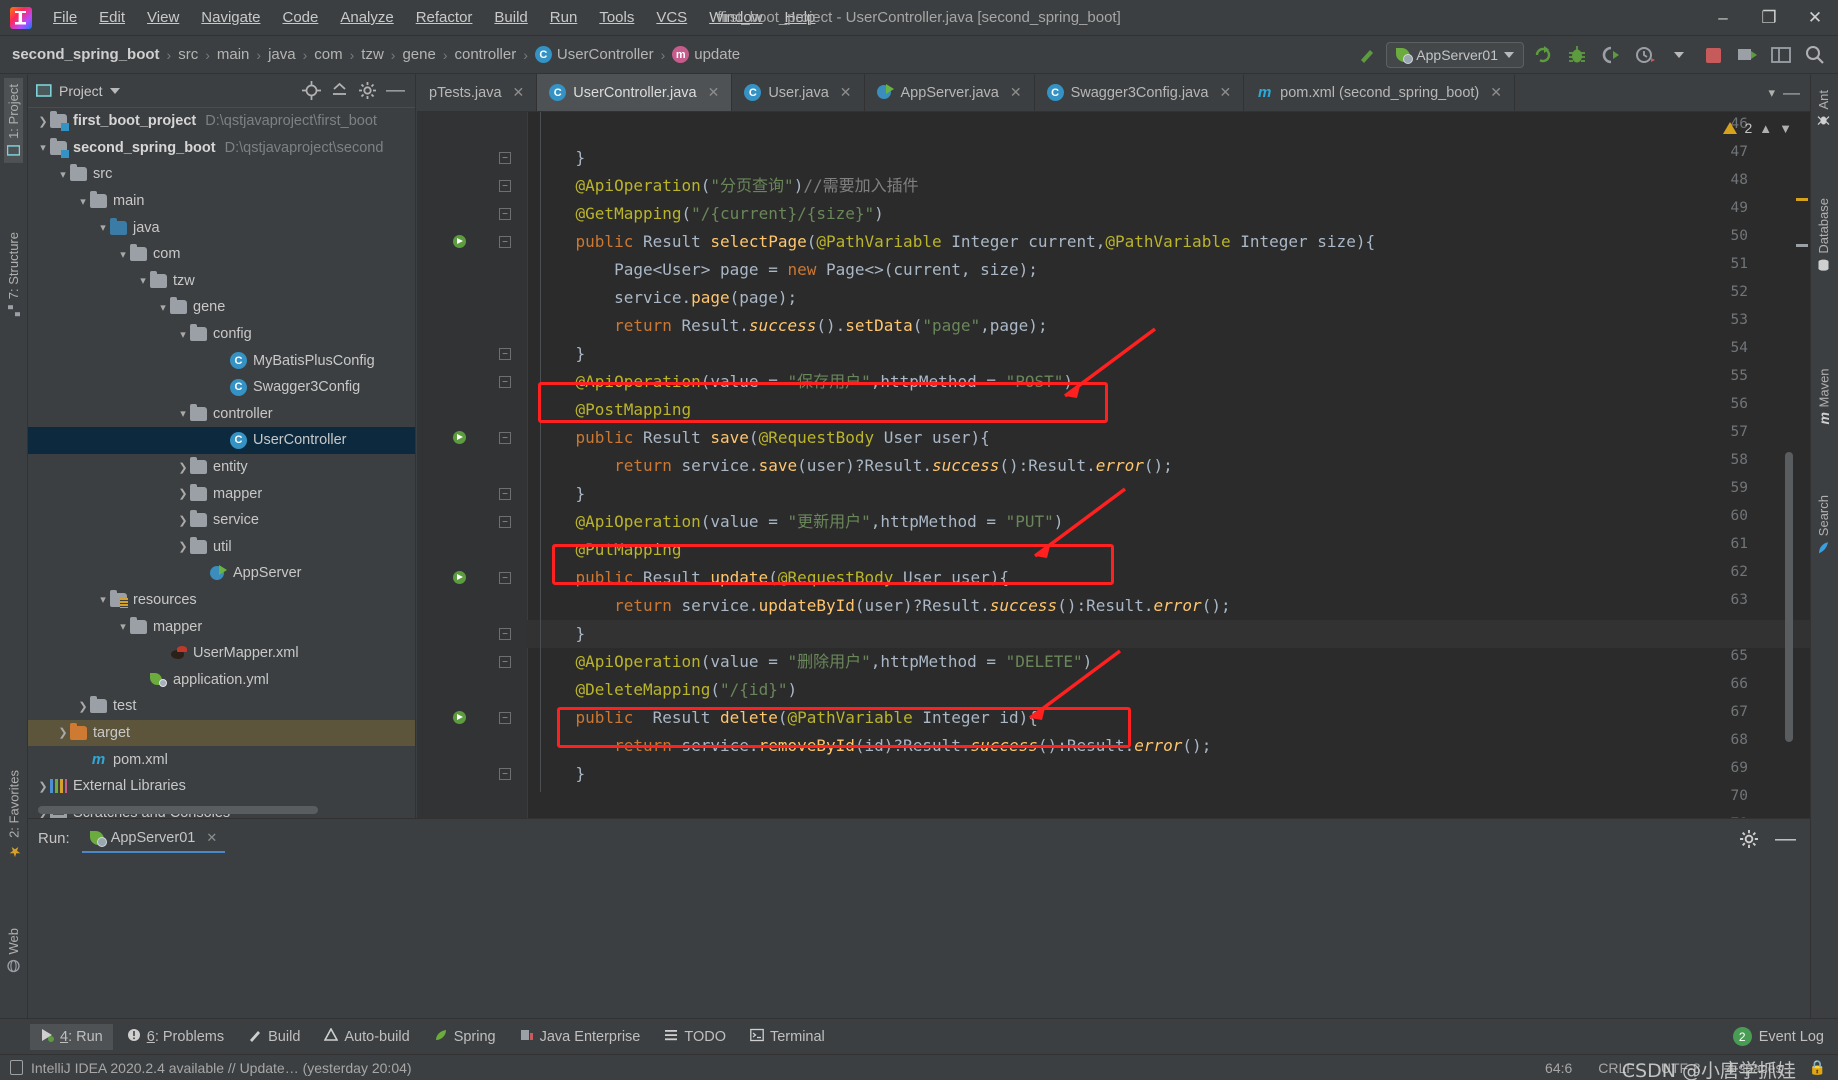 This screenshot has width=1838, height=1080. I want to click on error-stripe-mark, so click(1802, 199).